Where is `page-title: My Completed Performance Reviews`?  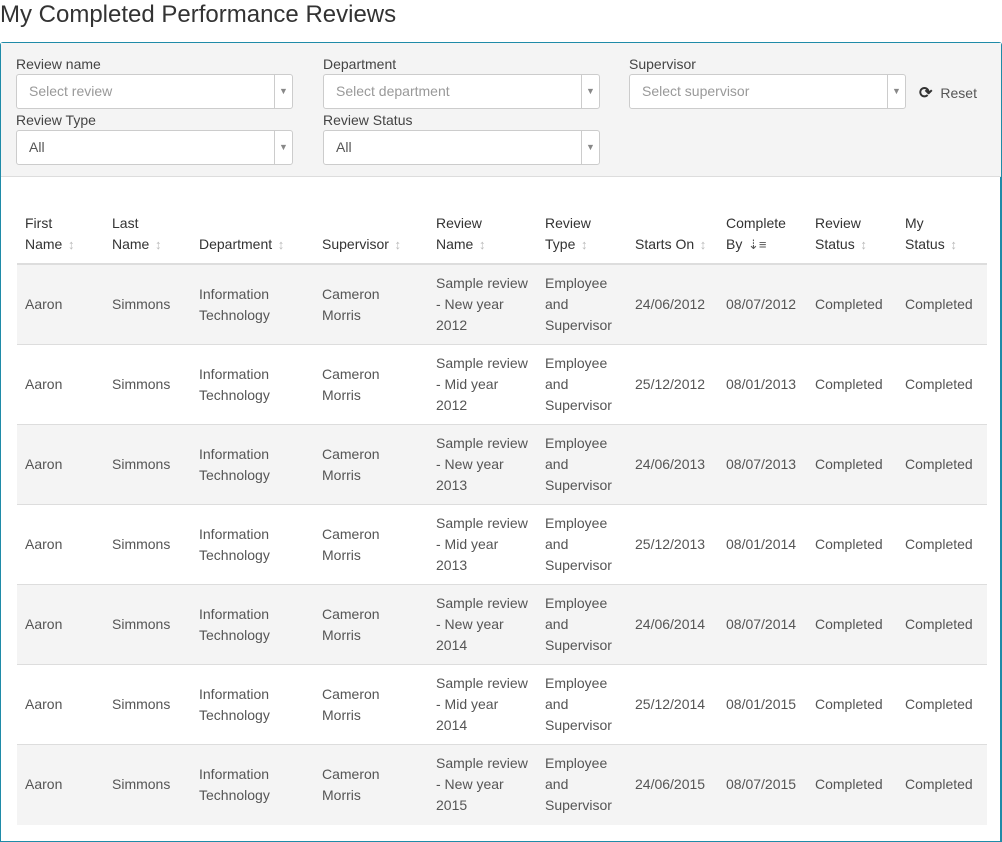 page-title: My Completed Performance Reviews is located at coordinates (198, 14).